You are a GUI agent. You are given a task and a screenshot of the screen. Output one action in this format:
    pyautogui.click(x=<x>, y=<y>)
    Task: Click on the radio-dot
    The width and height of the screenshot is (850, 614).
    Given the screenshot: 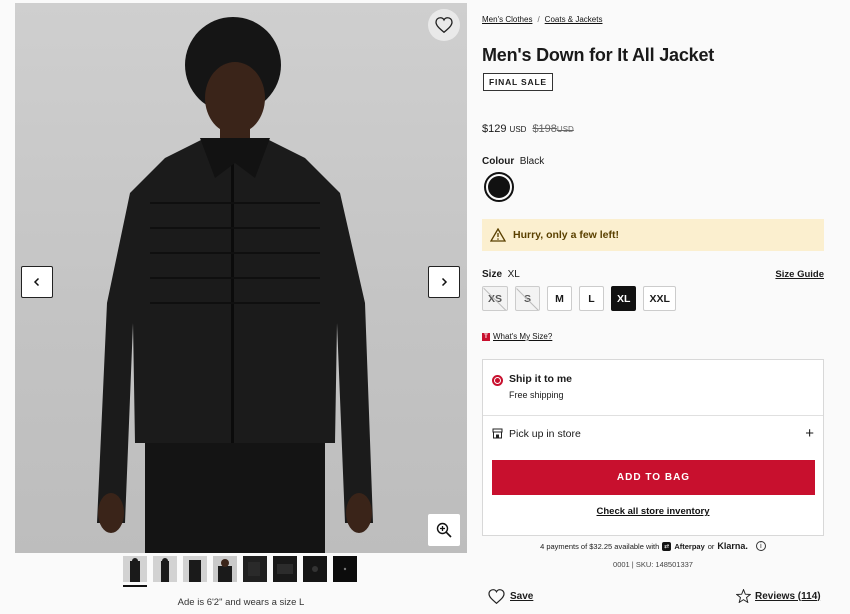 What is the action you would take?
    pyautogui.click(x=497, y=380)
    